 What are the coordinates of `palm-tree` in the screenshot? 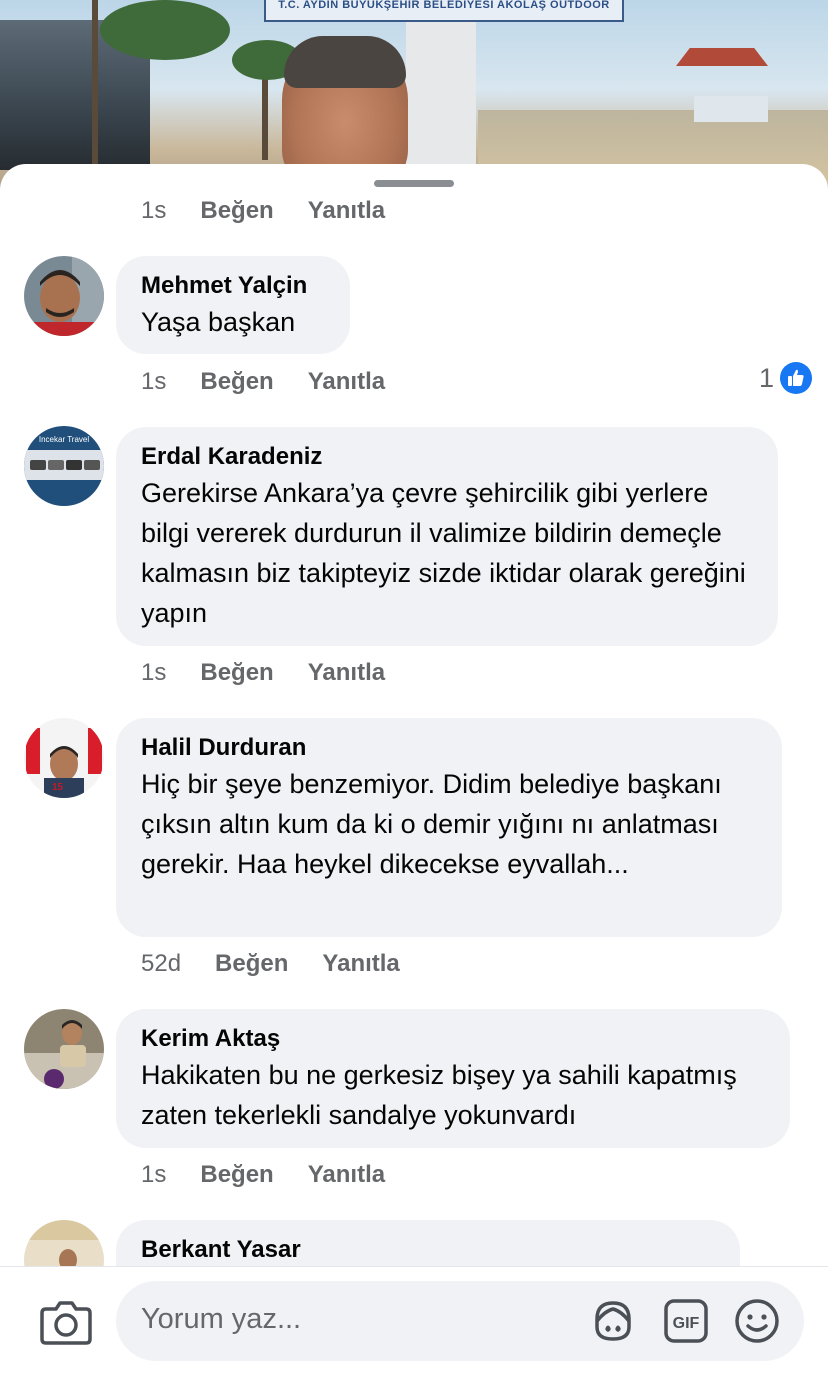 It's located at (95, 85).